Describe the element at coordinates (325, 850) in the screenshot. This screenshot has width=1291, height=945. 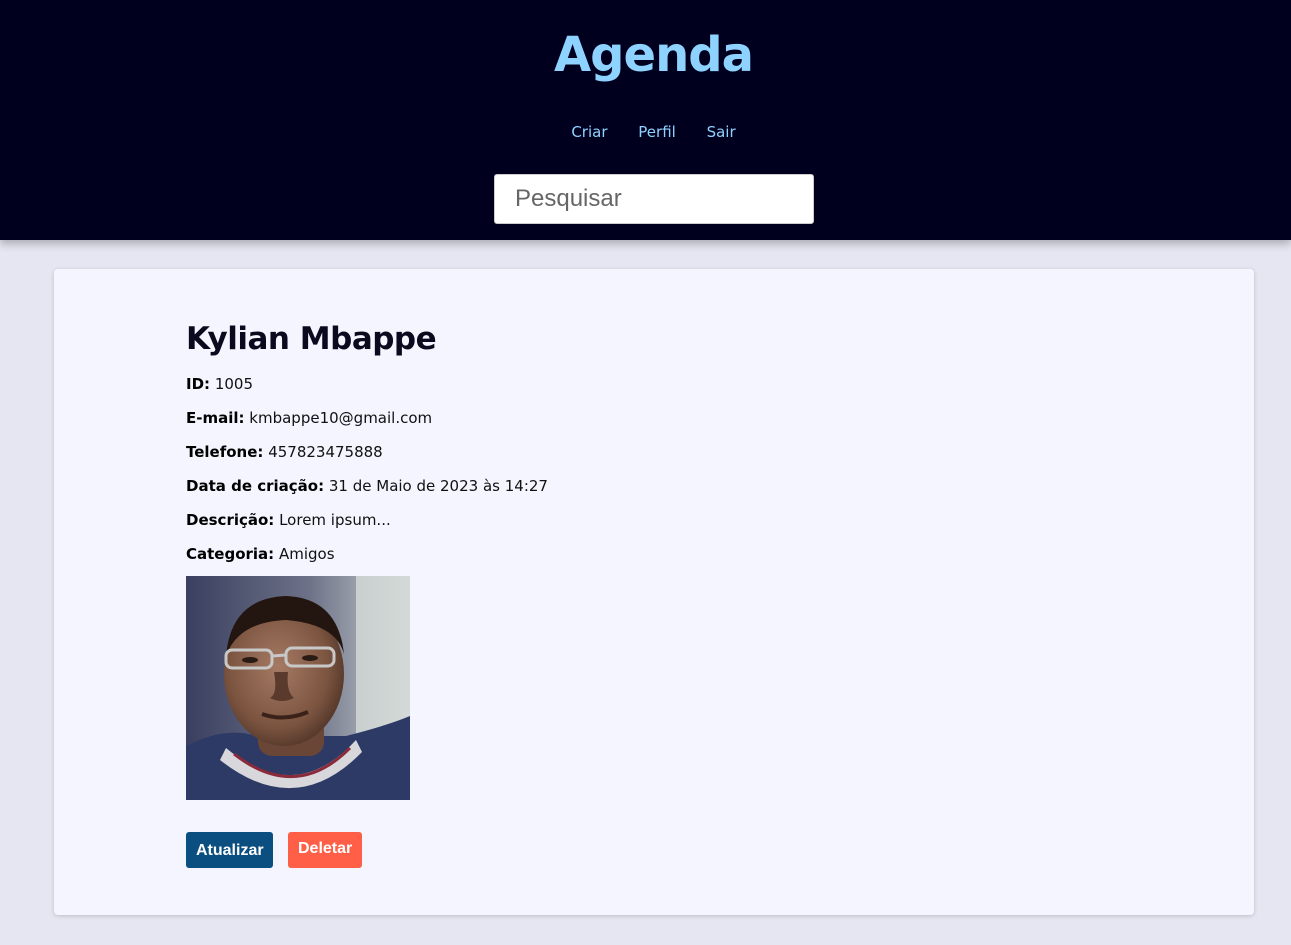
I see `delete-button: Deletar` at that location.